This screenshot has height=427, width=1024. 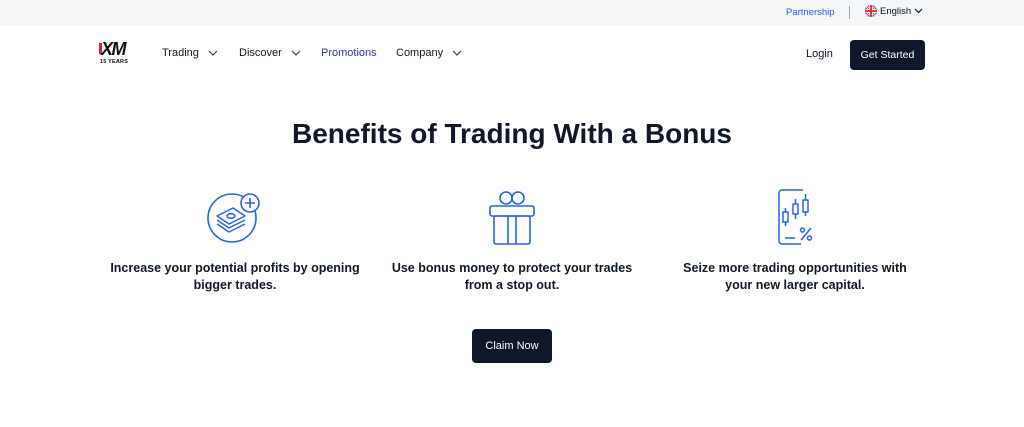 I want to click on nav-item-label: Promotions, so click(x=349, y=53).